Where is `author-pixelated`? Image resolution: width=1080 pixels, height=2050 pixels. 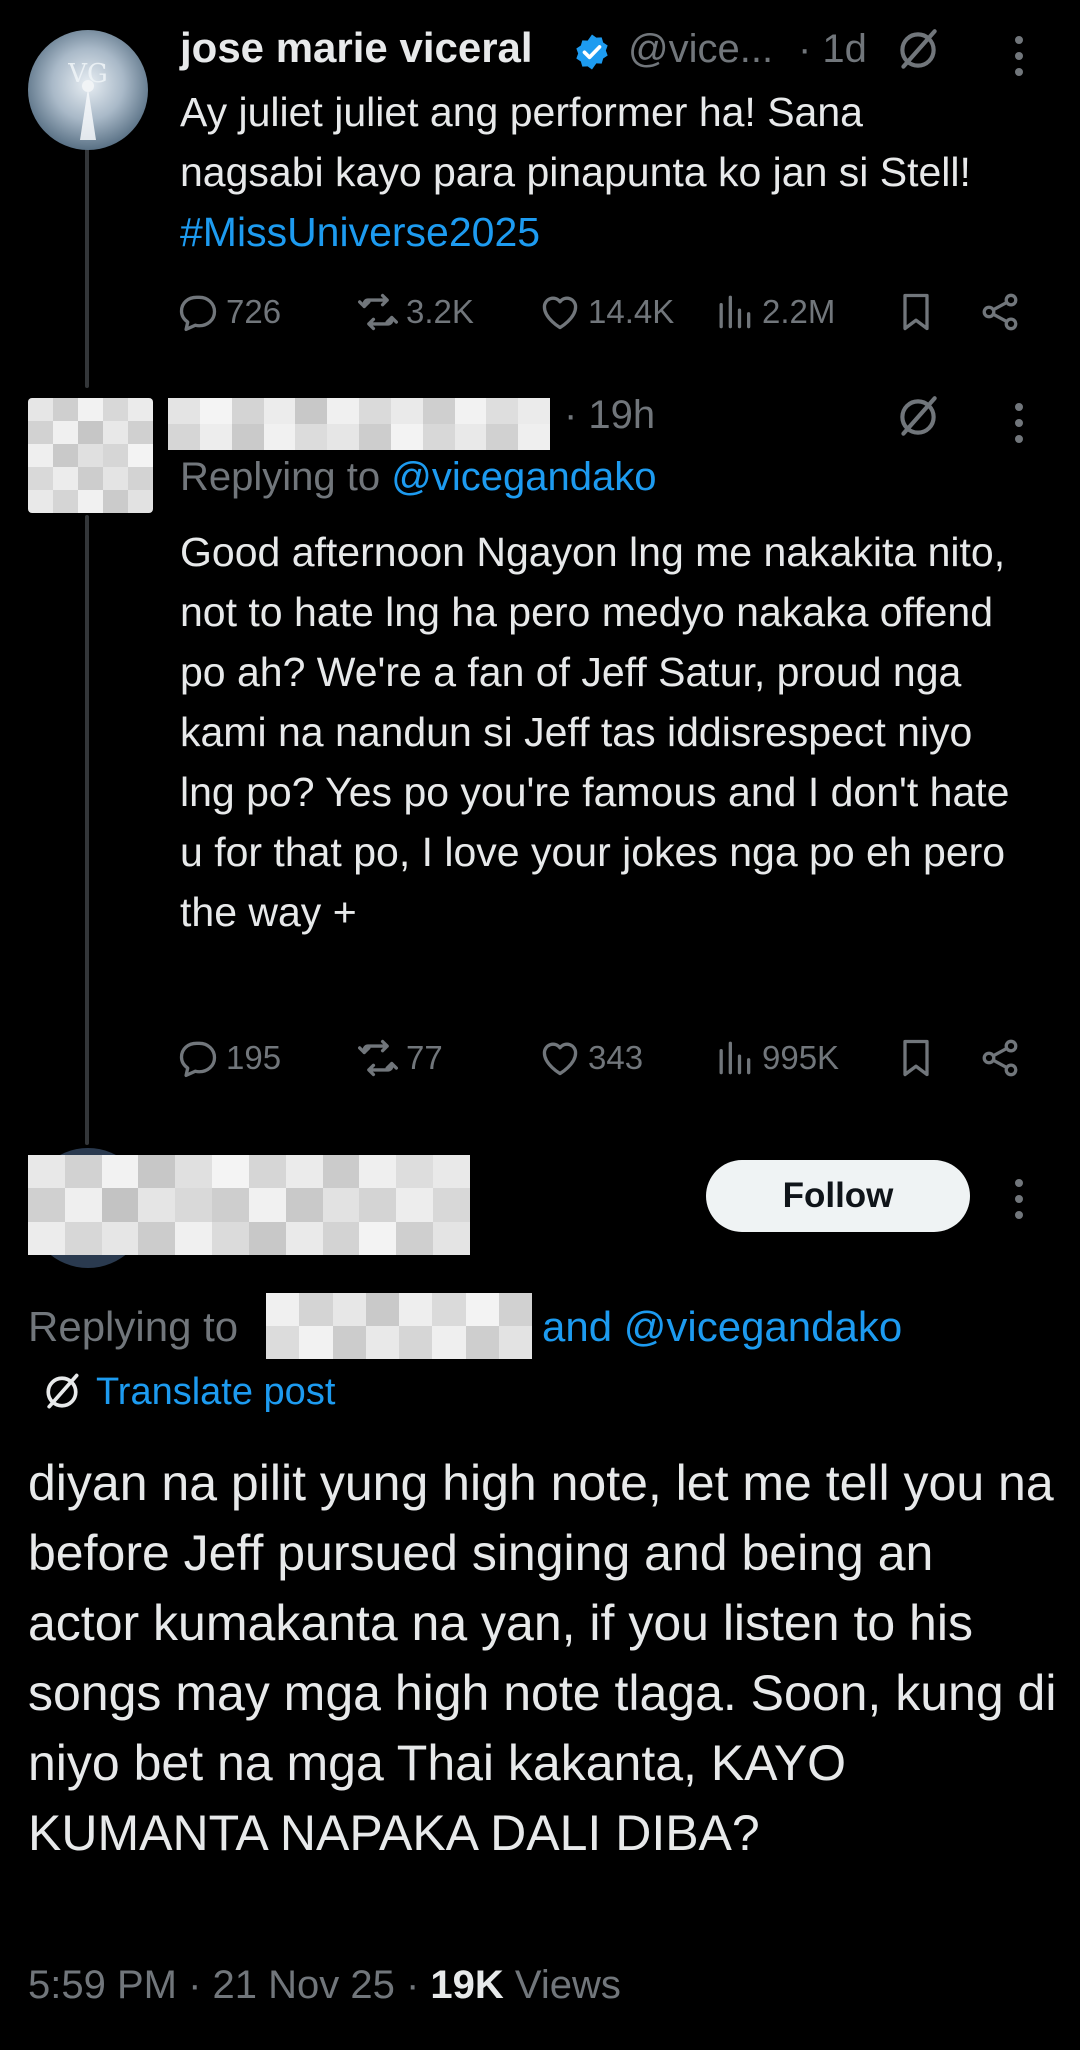 author-pixelated is located at coordinates (249, 1205).